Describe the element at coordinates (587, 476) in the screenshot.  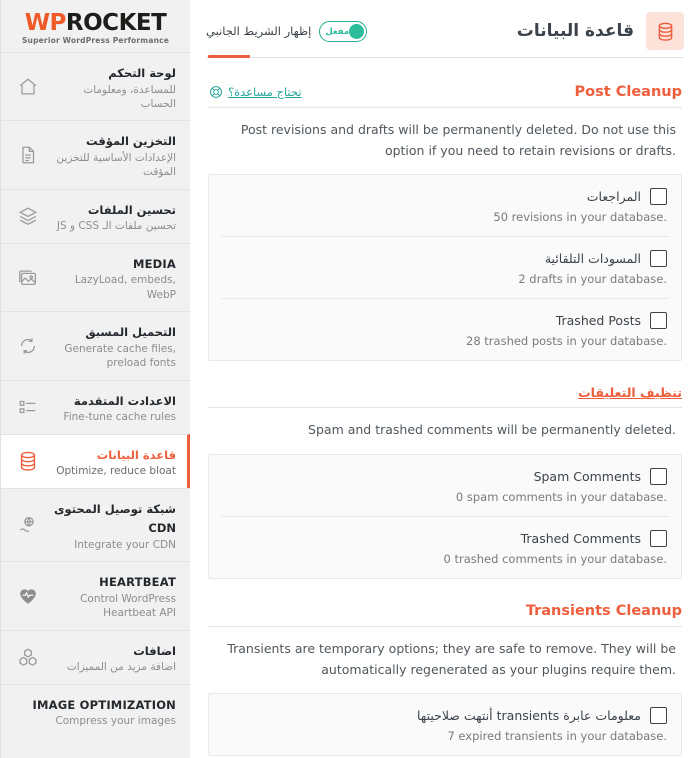
I see `option-label: Spam Comments` at that location.